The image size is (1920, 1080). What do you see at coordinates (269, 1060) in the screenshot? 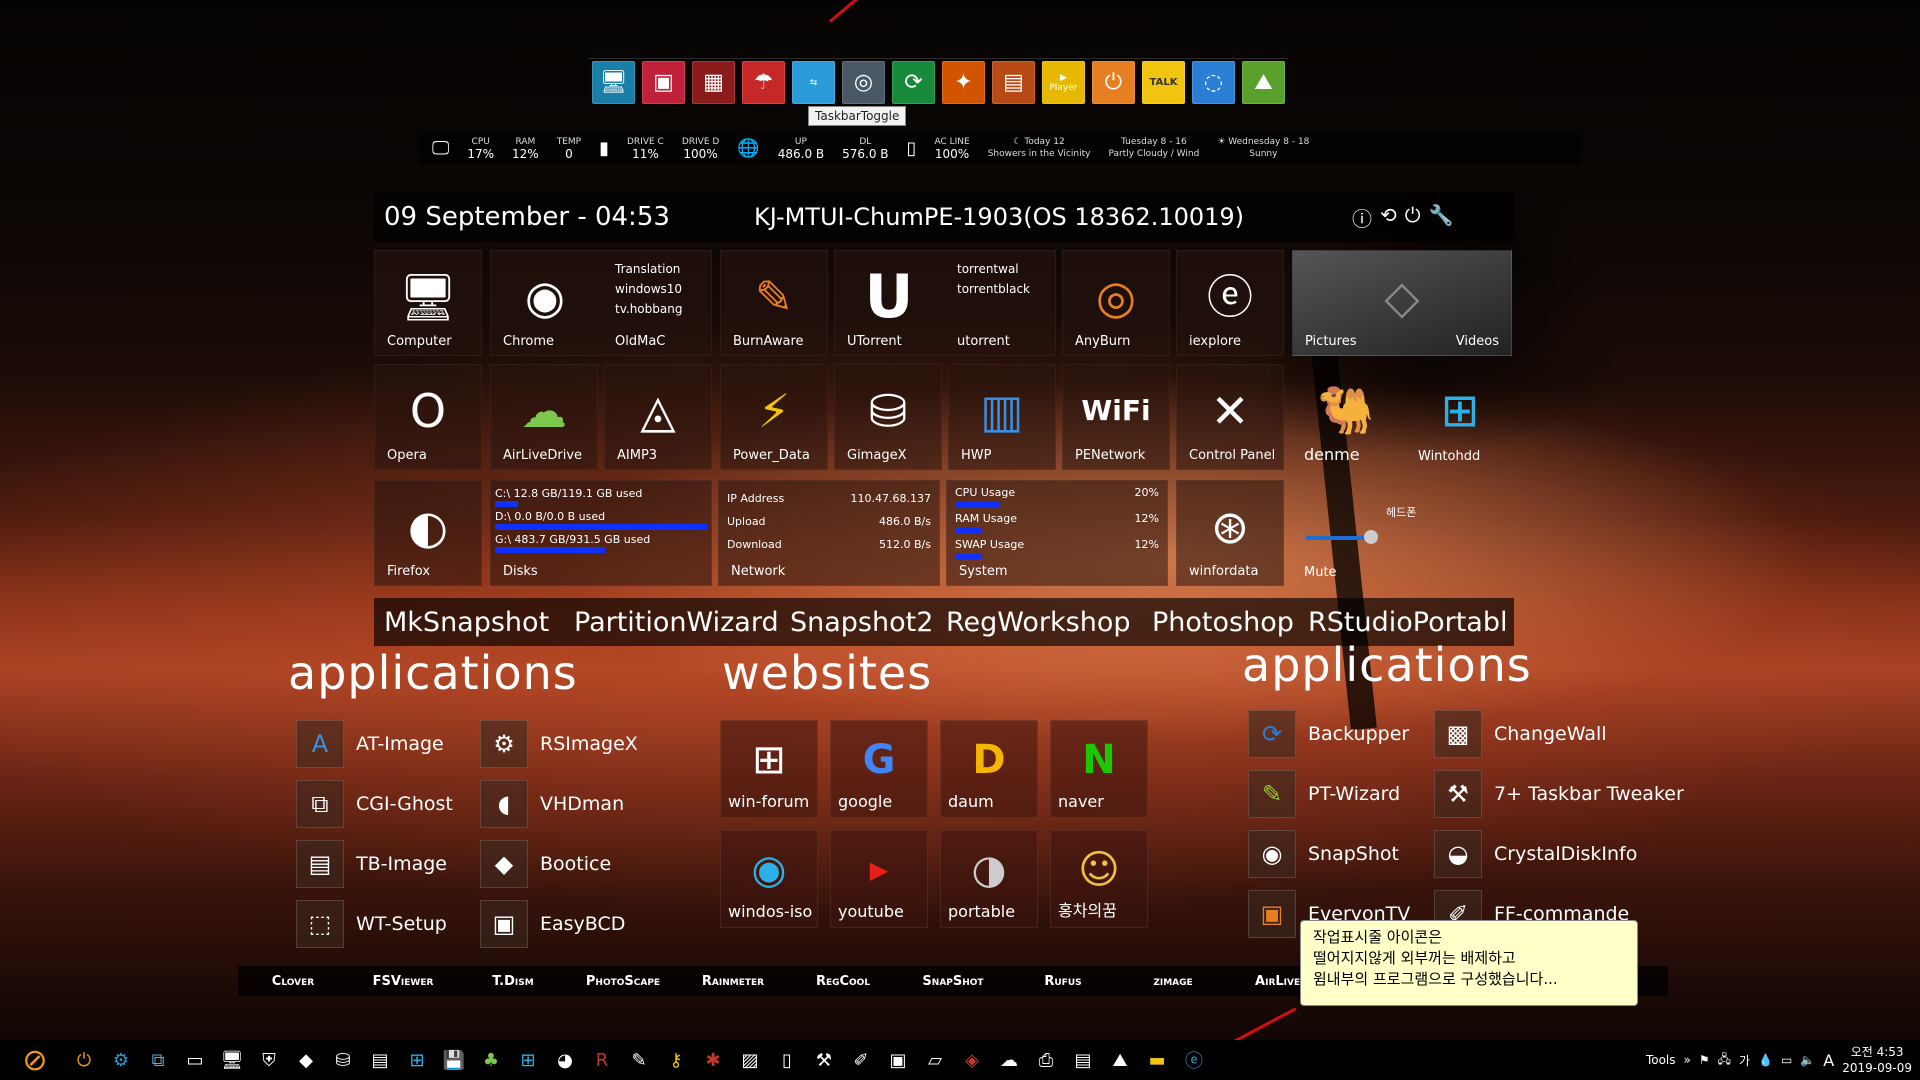
I see `shield-icon: ⛨` at bounding box center [269, 1060].